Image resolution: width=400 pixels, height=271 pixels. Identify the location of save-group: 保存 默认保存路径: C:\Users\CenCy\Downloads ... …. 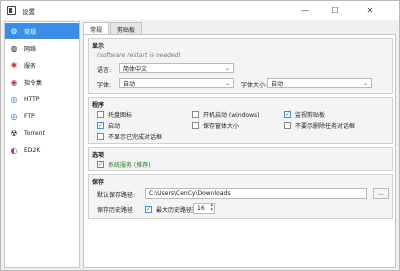
(240, 196).